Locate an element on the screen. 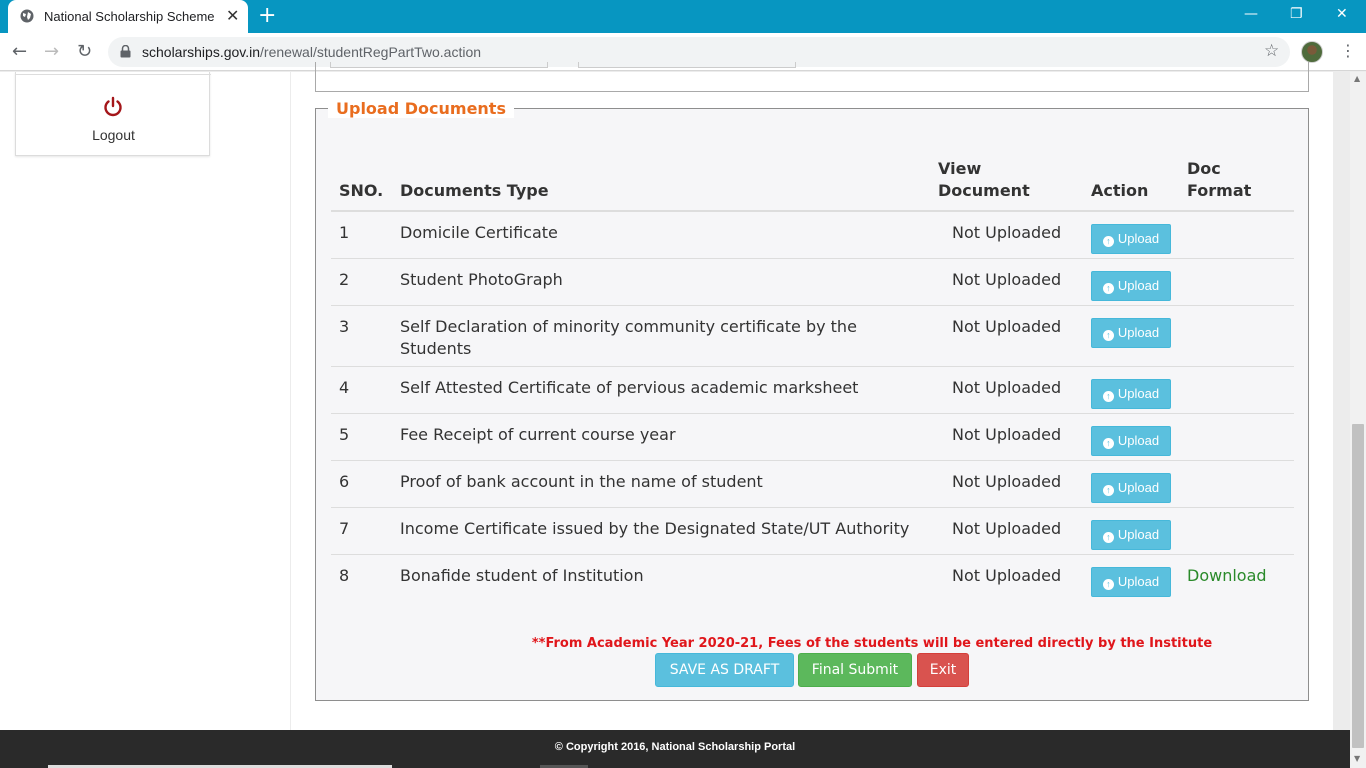 This screenshot has width=1366, height=768. close-window-icon: ✕ is located at coordinates (1342, 14).